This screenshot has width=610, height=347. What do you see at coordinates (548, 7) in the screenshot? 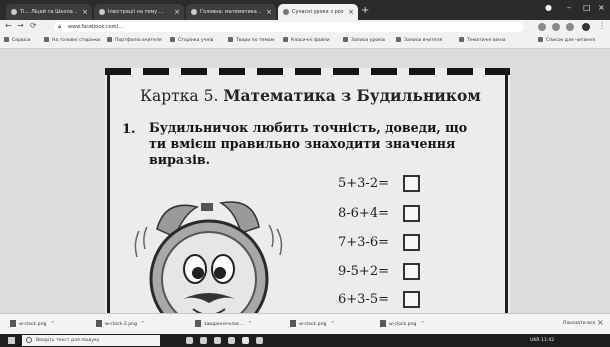
I see `account-icon: ●` at bounding box center [548, 7].